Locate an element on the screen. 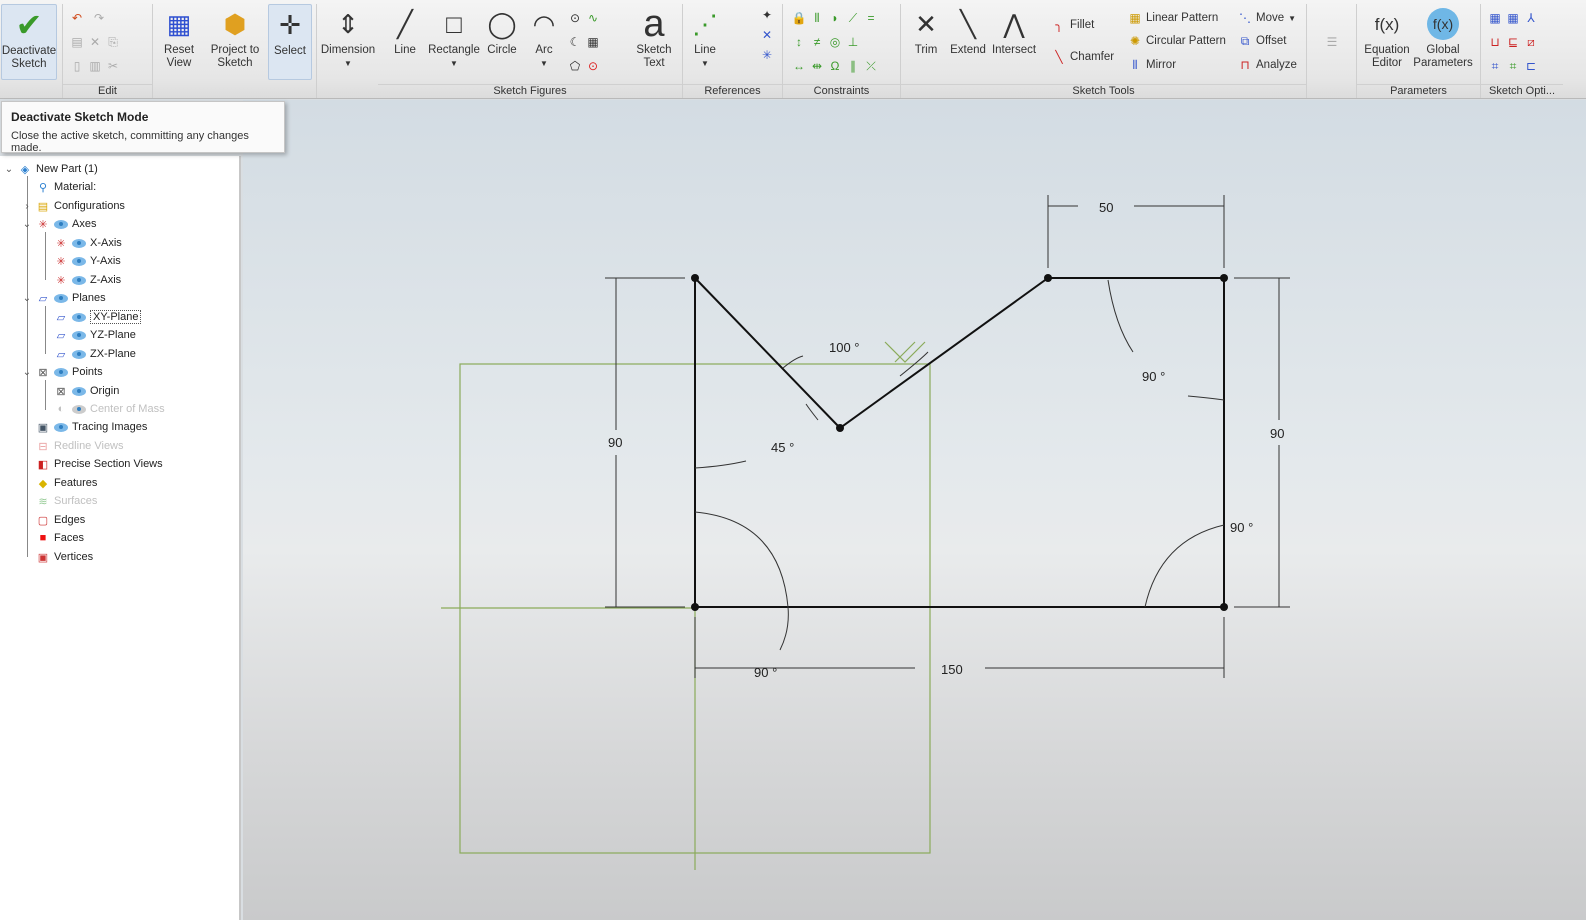  redo-button: ↷ is located at coordinates (99, 18).